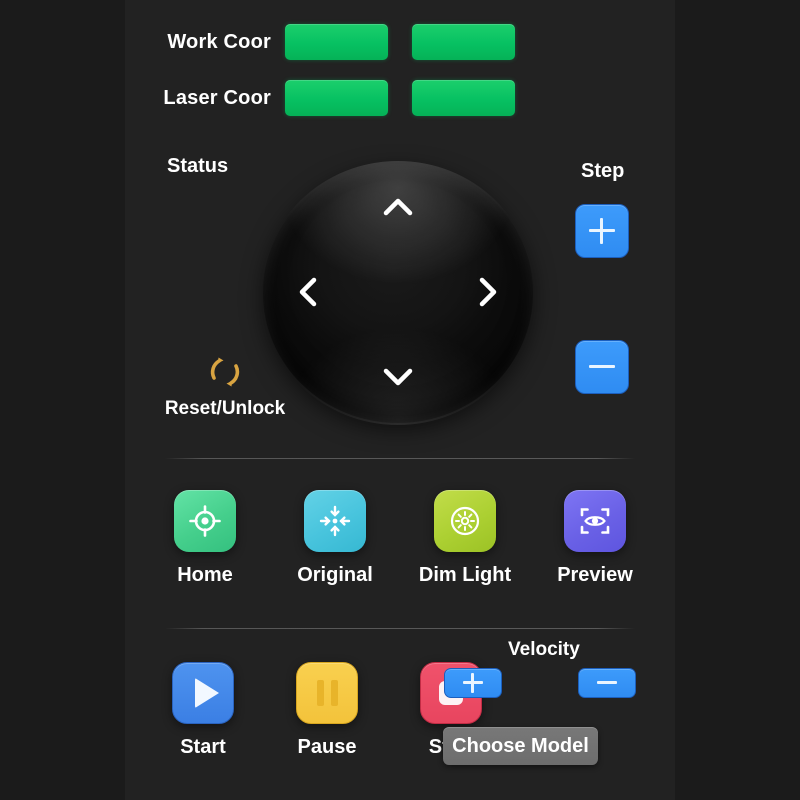 This screenshot has height=800, width=800. What do you see at coordinates (398, 377) in the screenshot?
I see `dpad-down-button` at bounding box center [398, 377].